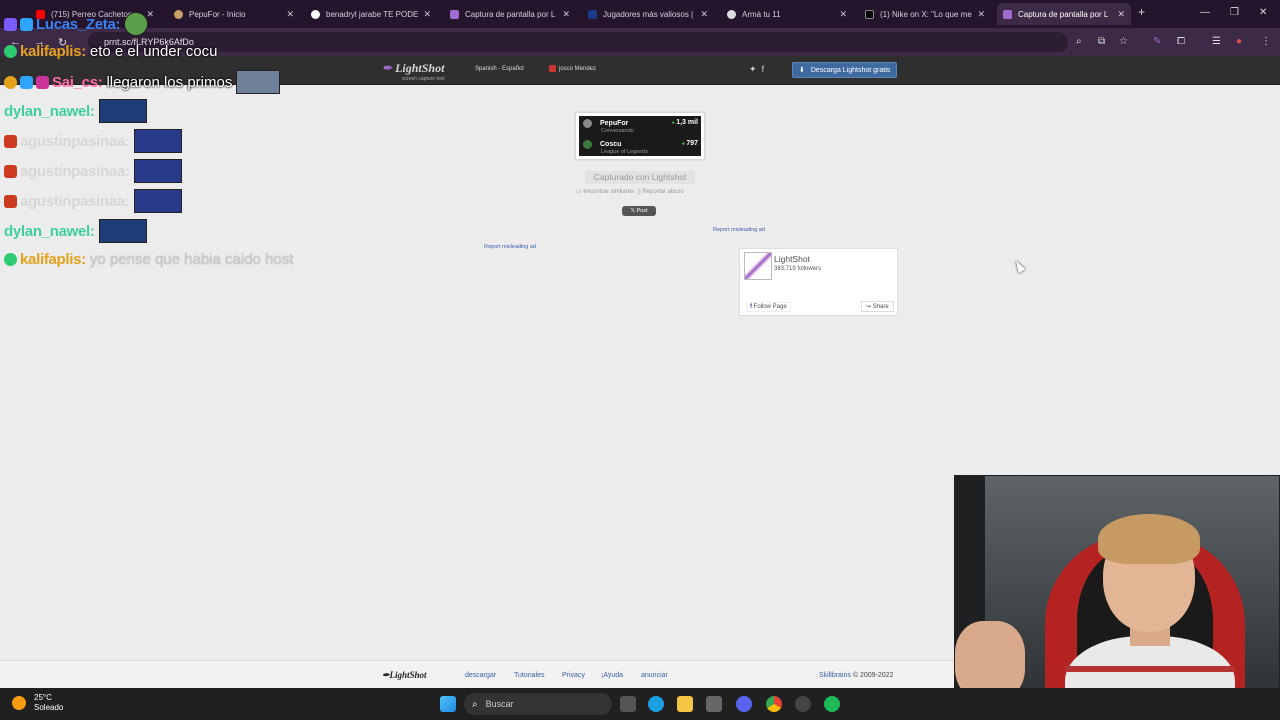 This screenshot has width=1280, height=720. I want to click on x-post-button: 𝕏 Post, so click(639, 211).